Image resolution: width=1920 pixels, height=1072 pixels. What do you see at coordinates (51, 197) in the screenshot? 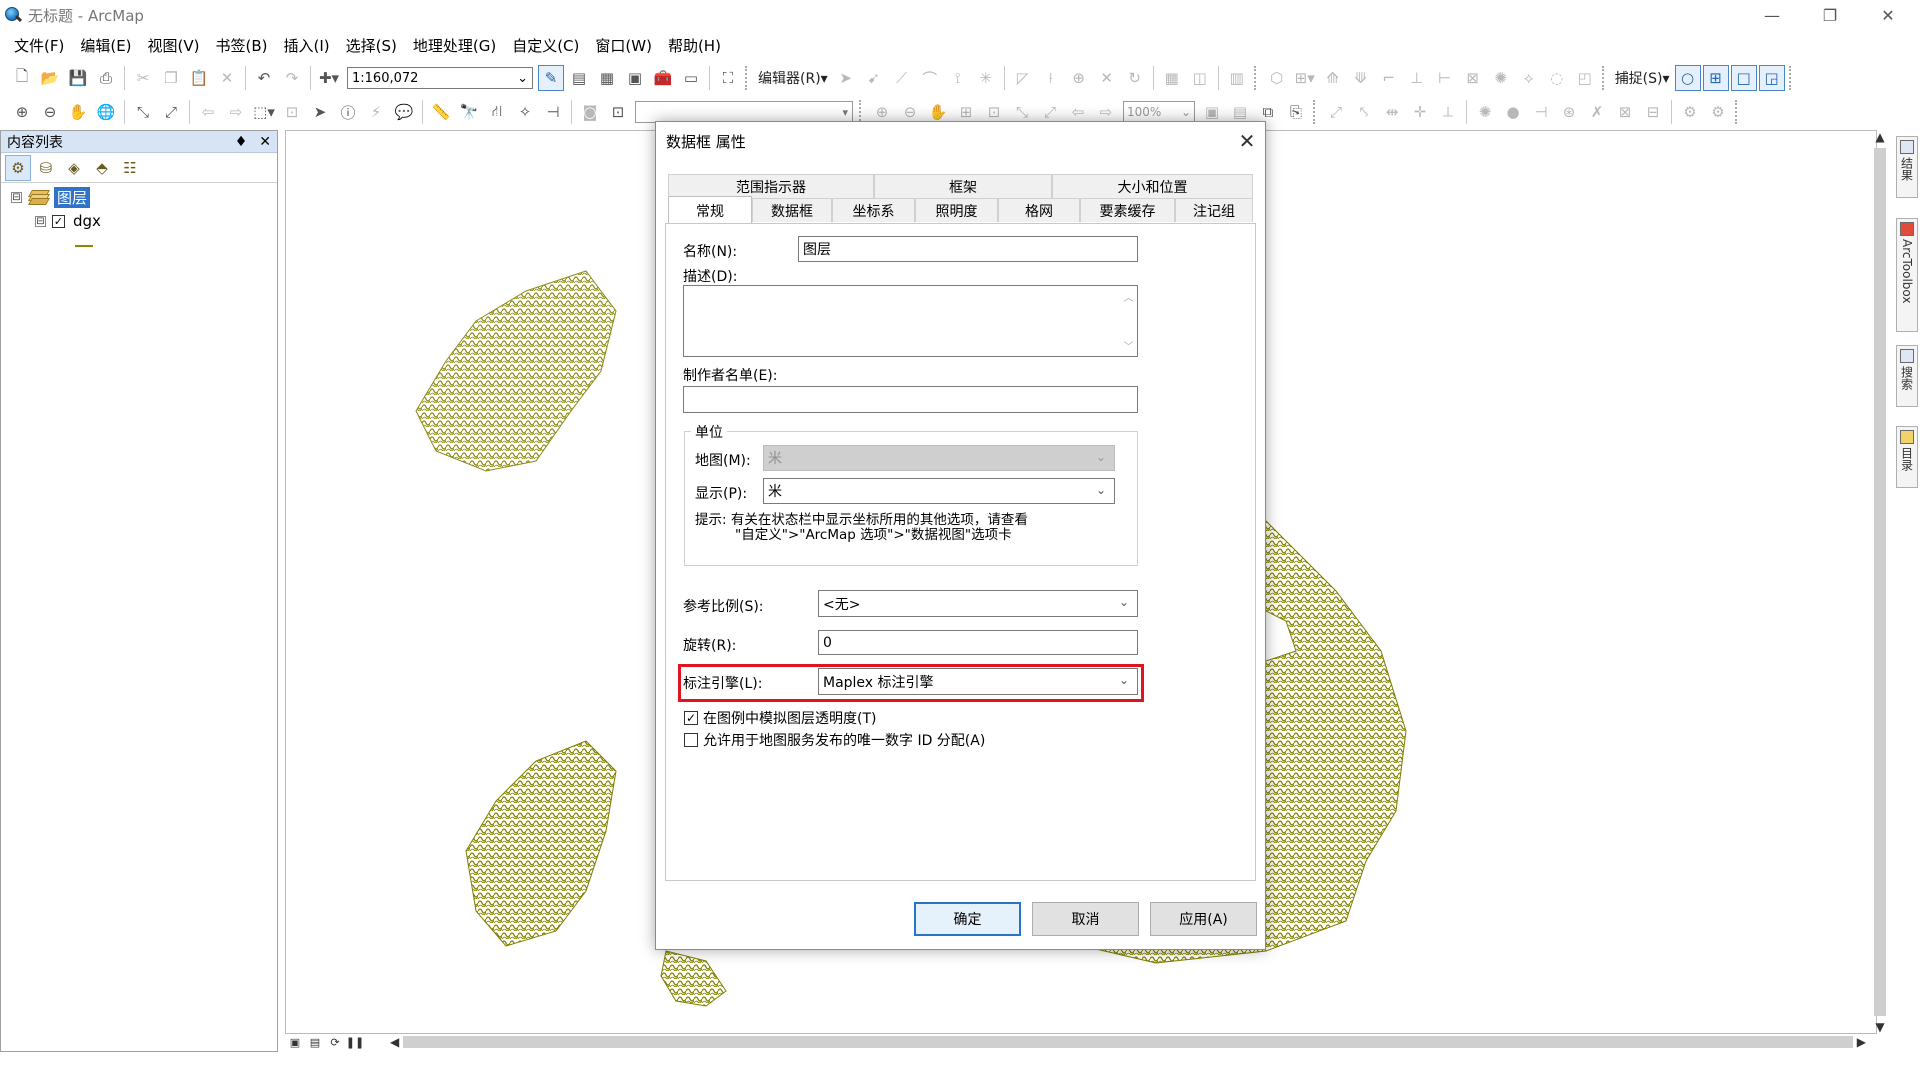
I see `tree-row-data-frame: ⊟ 图层` at bounding box center [51, 197].